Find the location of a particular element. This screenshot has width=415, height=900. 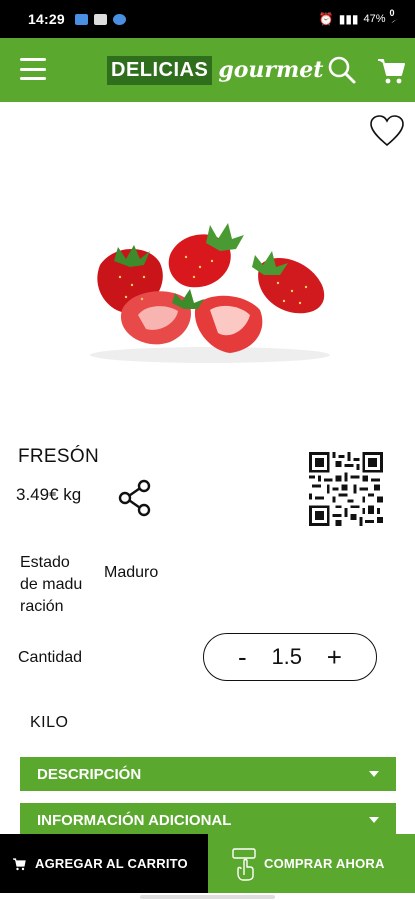

quantity-label: Cantidad is located at coordinates (50, 657).